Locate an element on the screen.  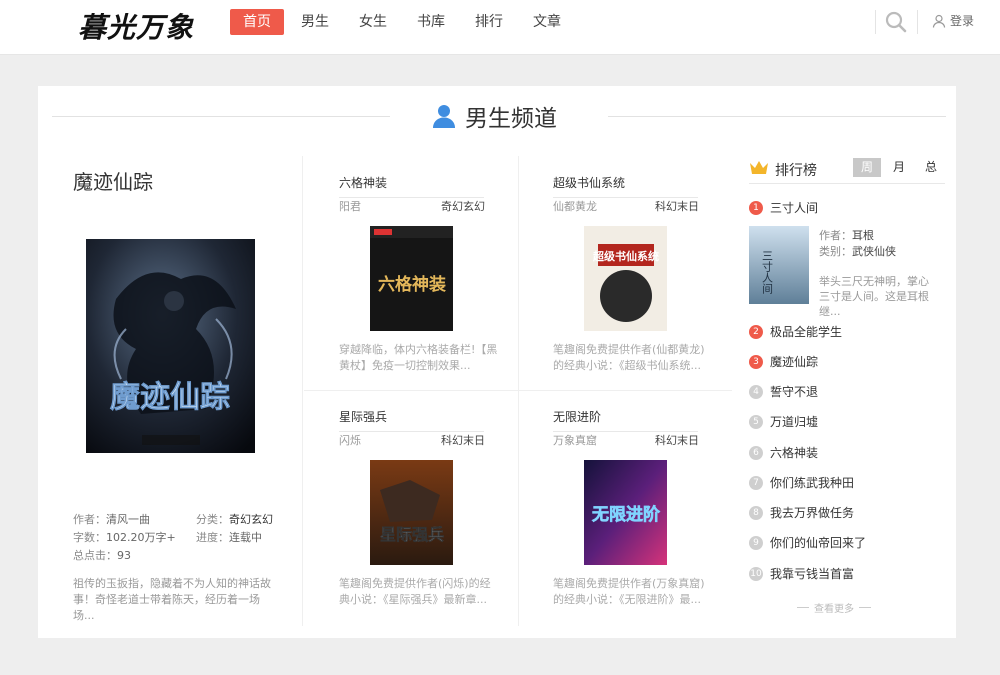
ranking-tabs: 周 月 总 is located at coordinates (901, 167).